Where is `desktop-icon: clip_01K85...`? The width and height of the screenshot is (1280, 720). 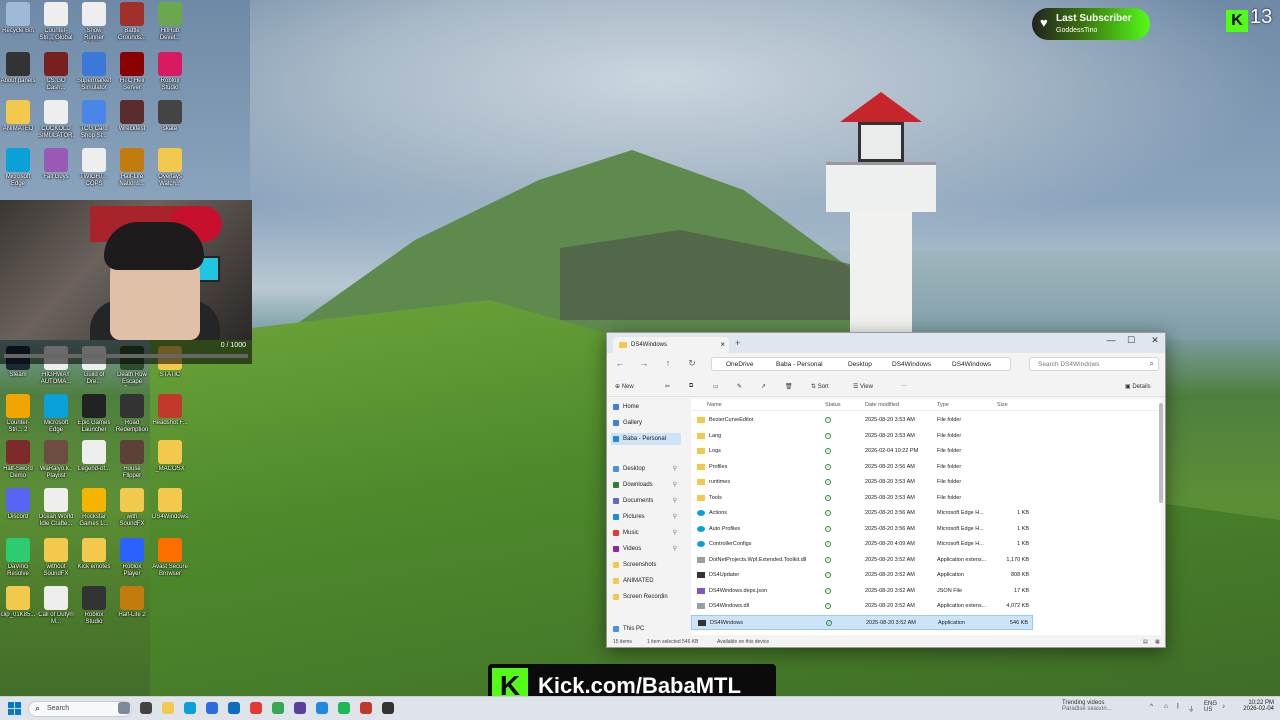
desktop-icon: clip_01K85... is located at coordinates (18, 606).